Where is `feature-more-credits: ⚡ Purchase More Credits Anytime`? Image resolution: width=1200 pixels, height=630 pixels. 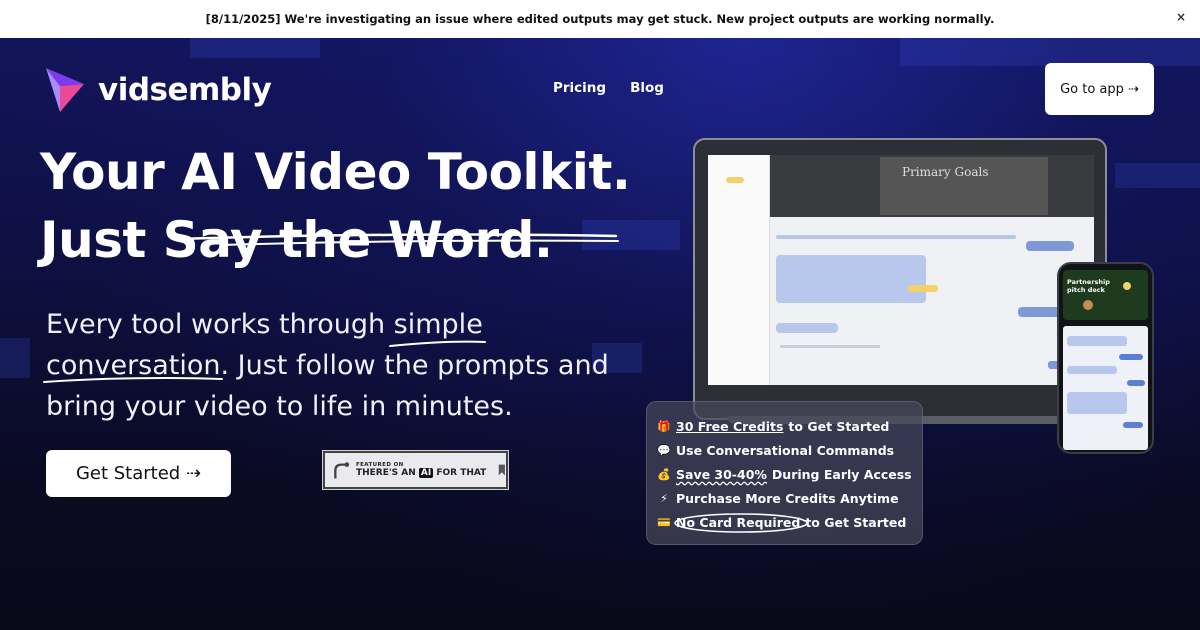
feature-more-credits: ⚡ Purchase More Credits Anytime is located at coordinates (784, 498).